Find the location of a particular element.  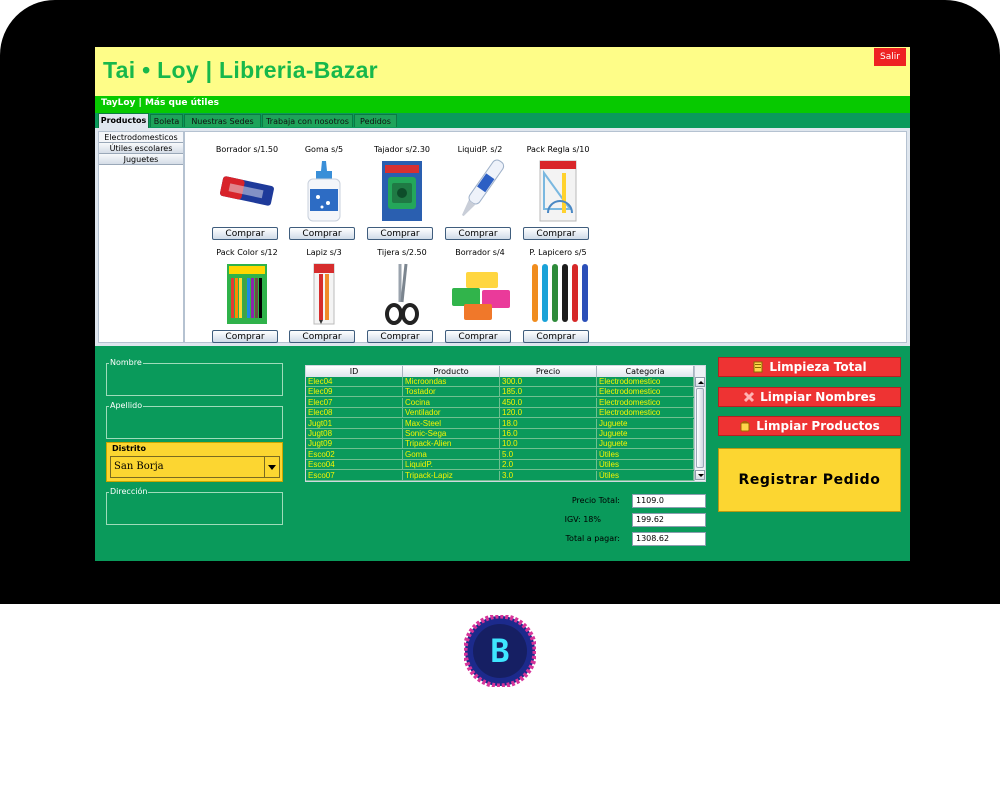

product-card: Tijera s/2.50 Comprar is located at coordinates (402, 292).